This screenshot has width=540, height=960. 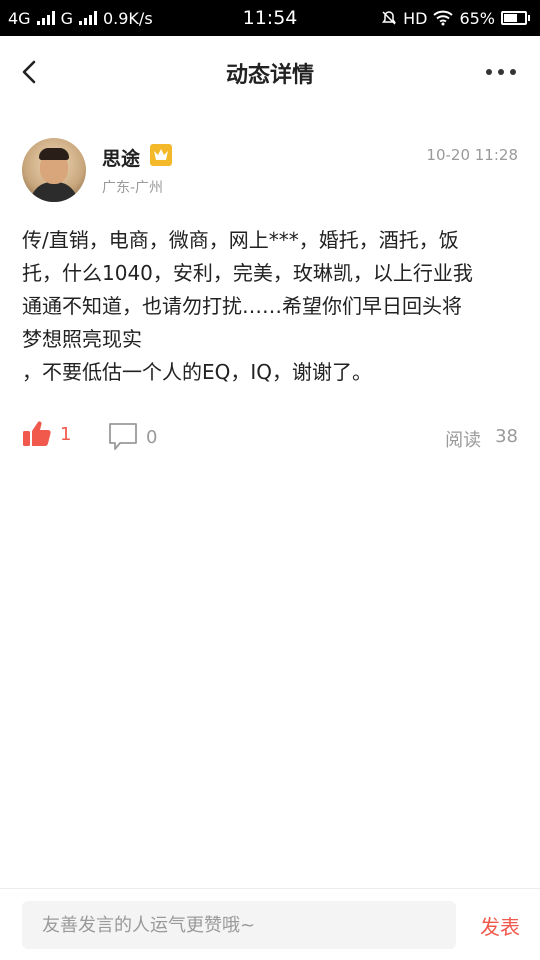 What do you see at coordinates (515, 18) in the screenshot?
I see `battery-icon` at bounding box center [515, 18].